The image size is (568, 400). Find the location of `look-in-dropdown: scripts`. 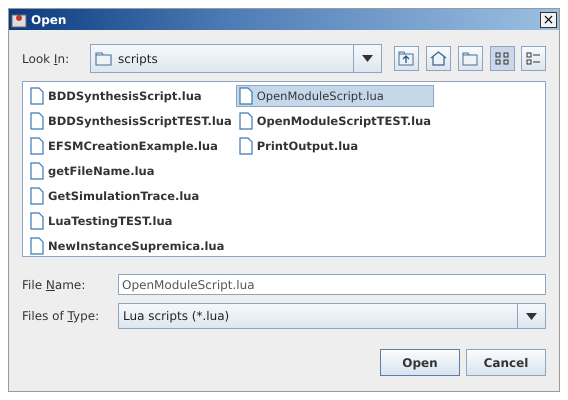

look-in-dropdown: scripts is located at coordinates (236, 58).